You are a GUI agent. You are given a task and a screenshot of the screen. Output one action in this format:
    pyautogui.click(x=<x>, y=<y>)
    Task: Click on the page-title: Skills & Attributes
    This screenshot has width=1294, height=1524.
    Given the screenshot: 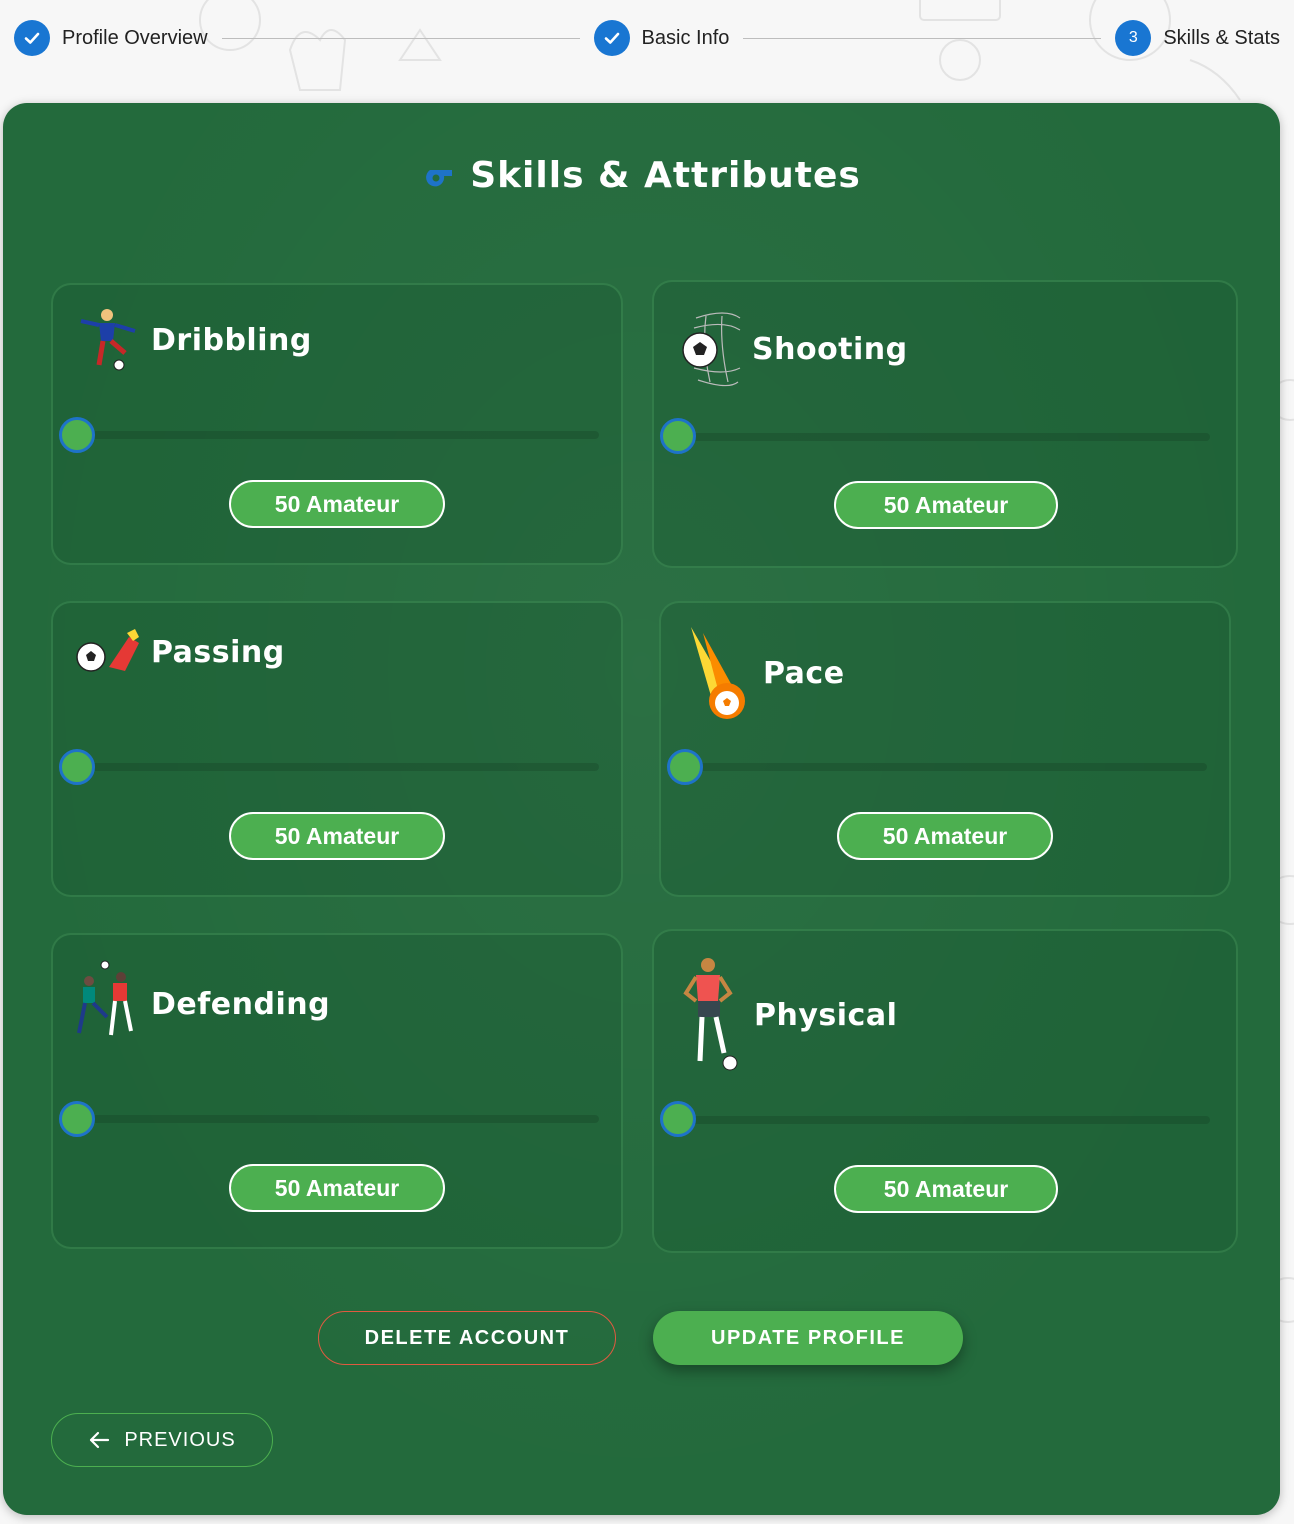 What is the action you would take?
    pyautogui.click(x=665, y=175)
    